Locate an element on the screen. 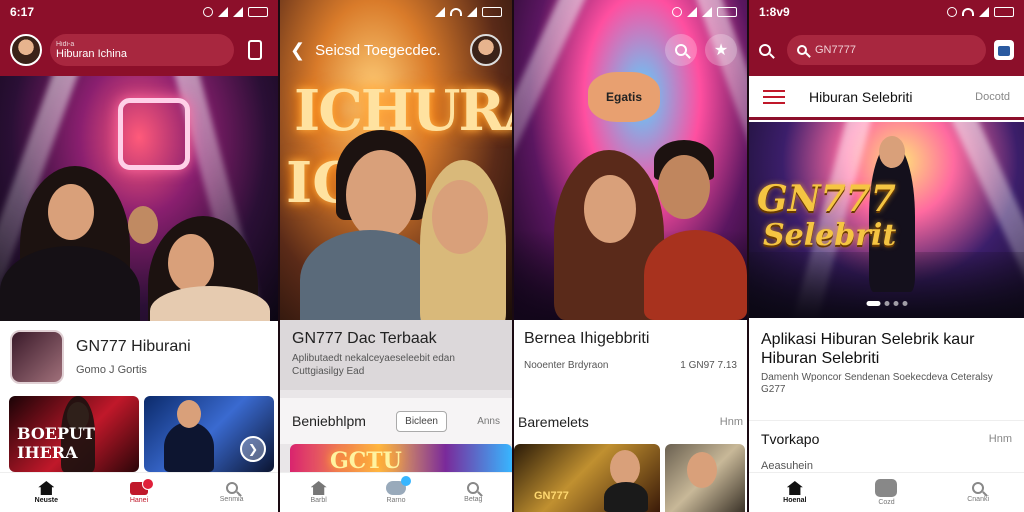  promo-card: BOEPUT IHERA is located at coordinates (74, 434).